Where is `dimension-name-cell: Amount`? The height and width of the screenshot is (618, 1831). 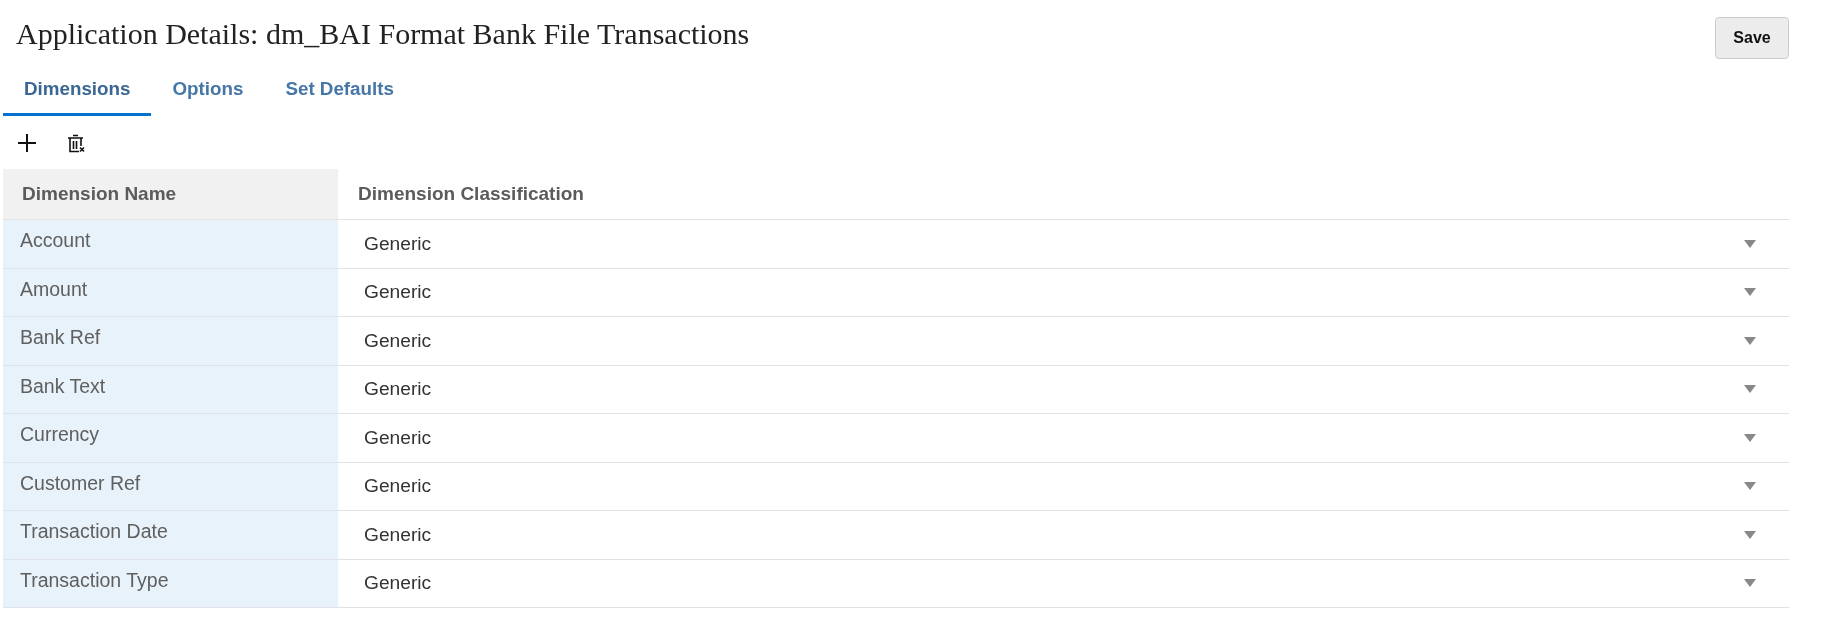 dimension-name-cell: Amount is located at coordinates (170, 292).